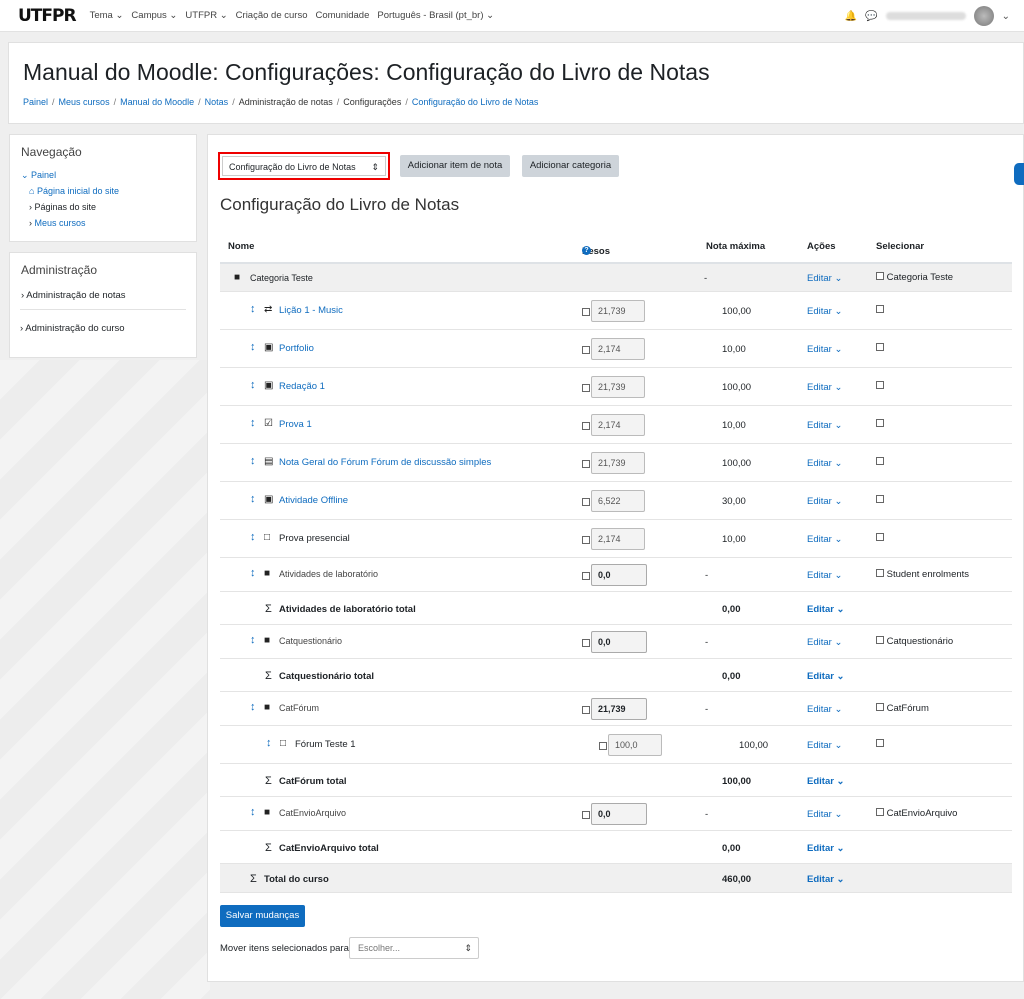  I want to click on select-checkbox-cell: Student enrolments, so click(922, 574).